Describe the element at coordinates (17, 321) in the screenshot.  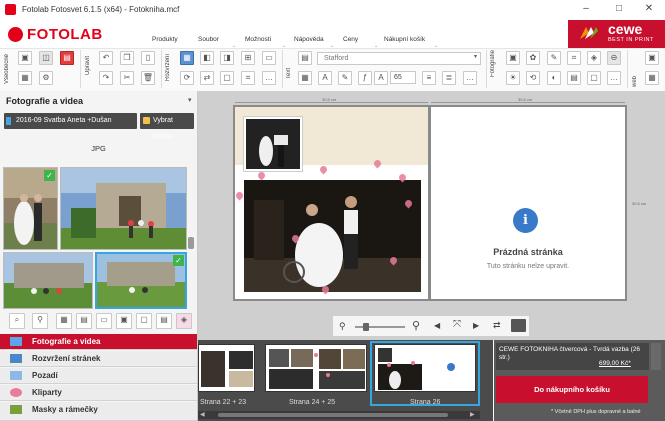
I see `sort-icon: ⌕` at that location.